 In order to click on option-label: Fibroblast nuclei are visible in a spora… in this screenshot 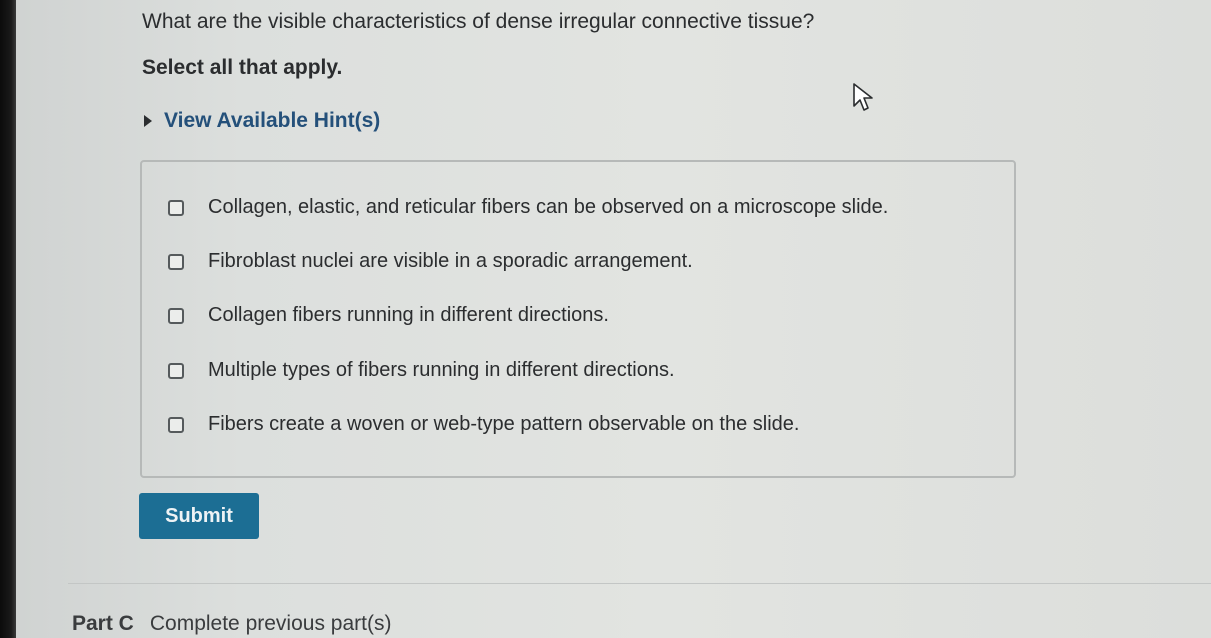, I will do `click(450, 261)`.